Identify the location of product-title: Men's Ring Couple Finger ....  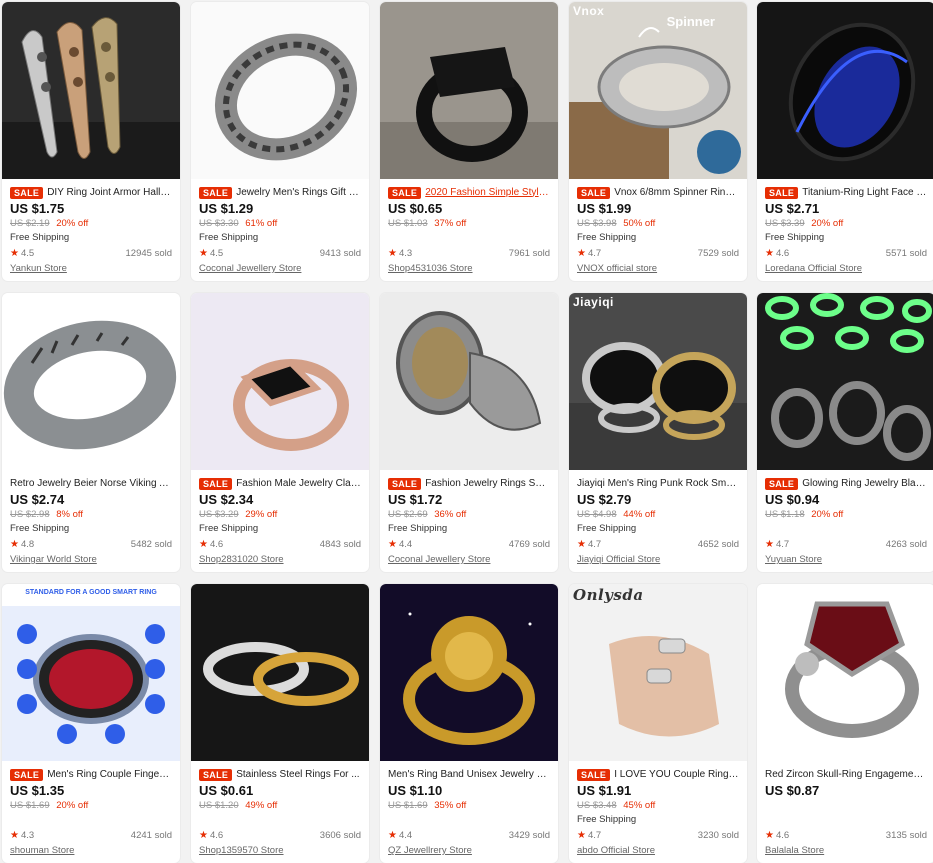
(109, 775).